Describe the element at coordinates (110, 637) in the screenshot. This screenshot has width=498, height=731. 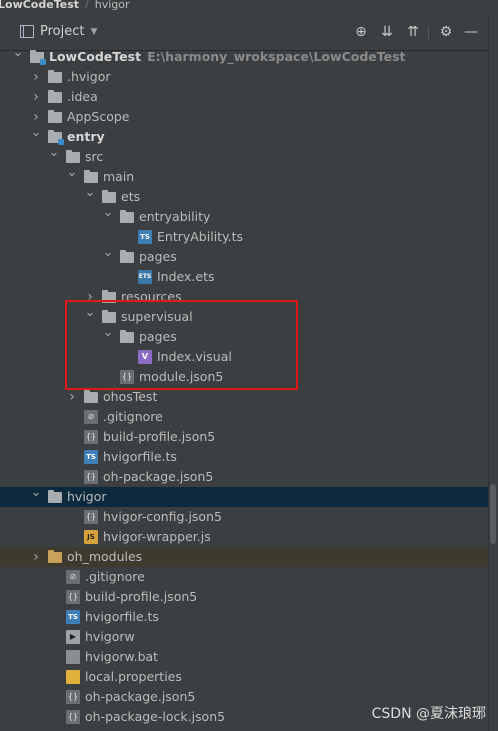
I see `tree-item-label: hvigorw` at that location.